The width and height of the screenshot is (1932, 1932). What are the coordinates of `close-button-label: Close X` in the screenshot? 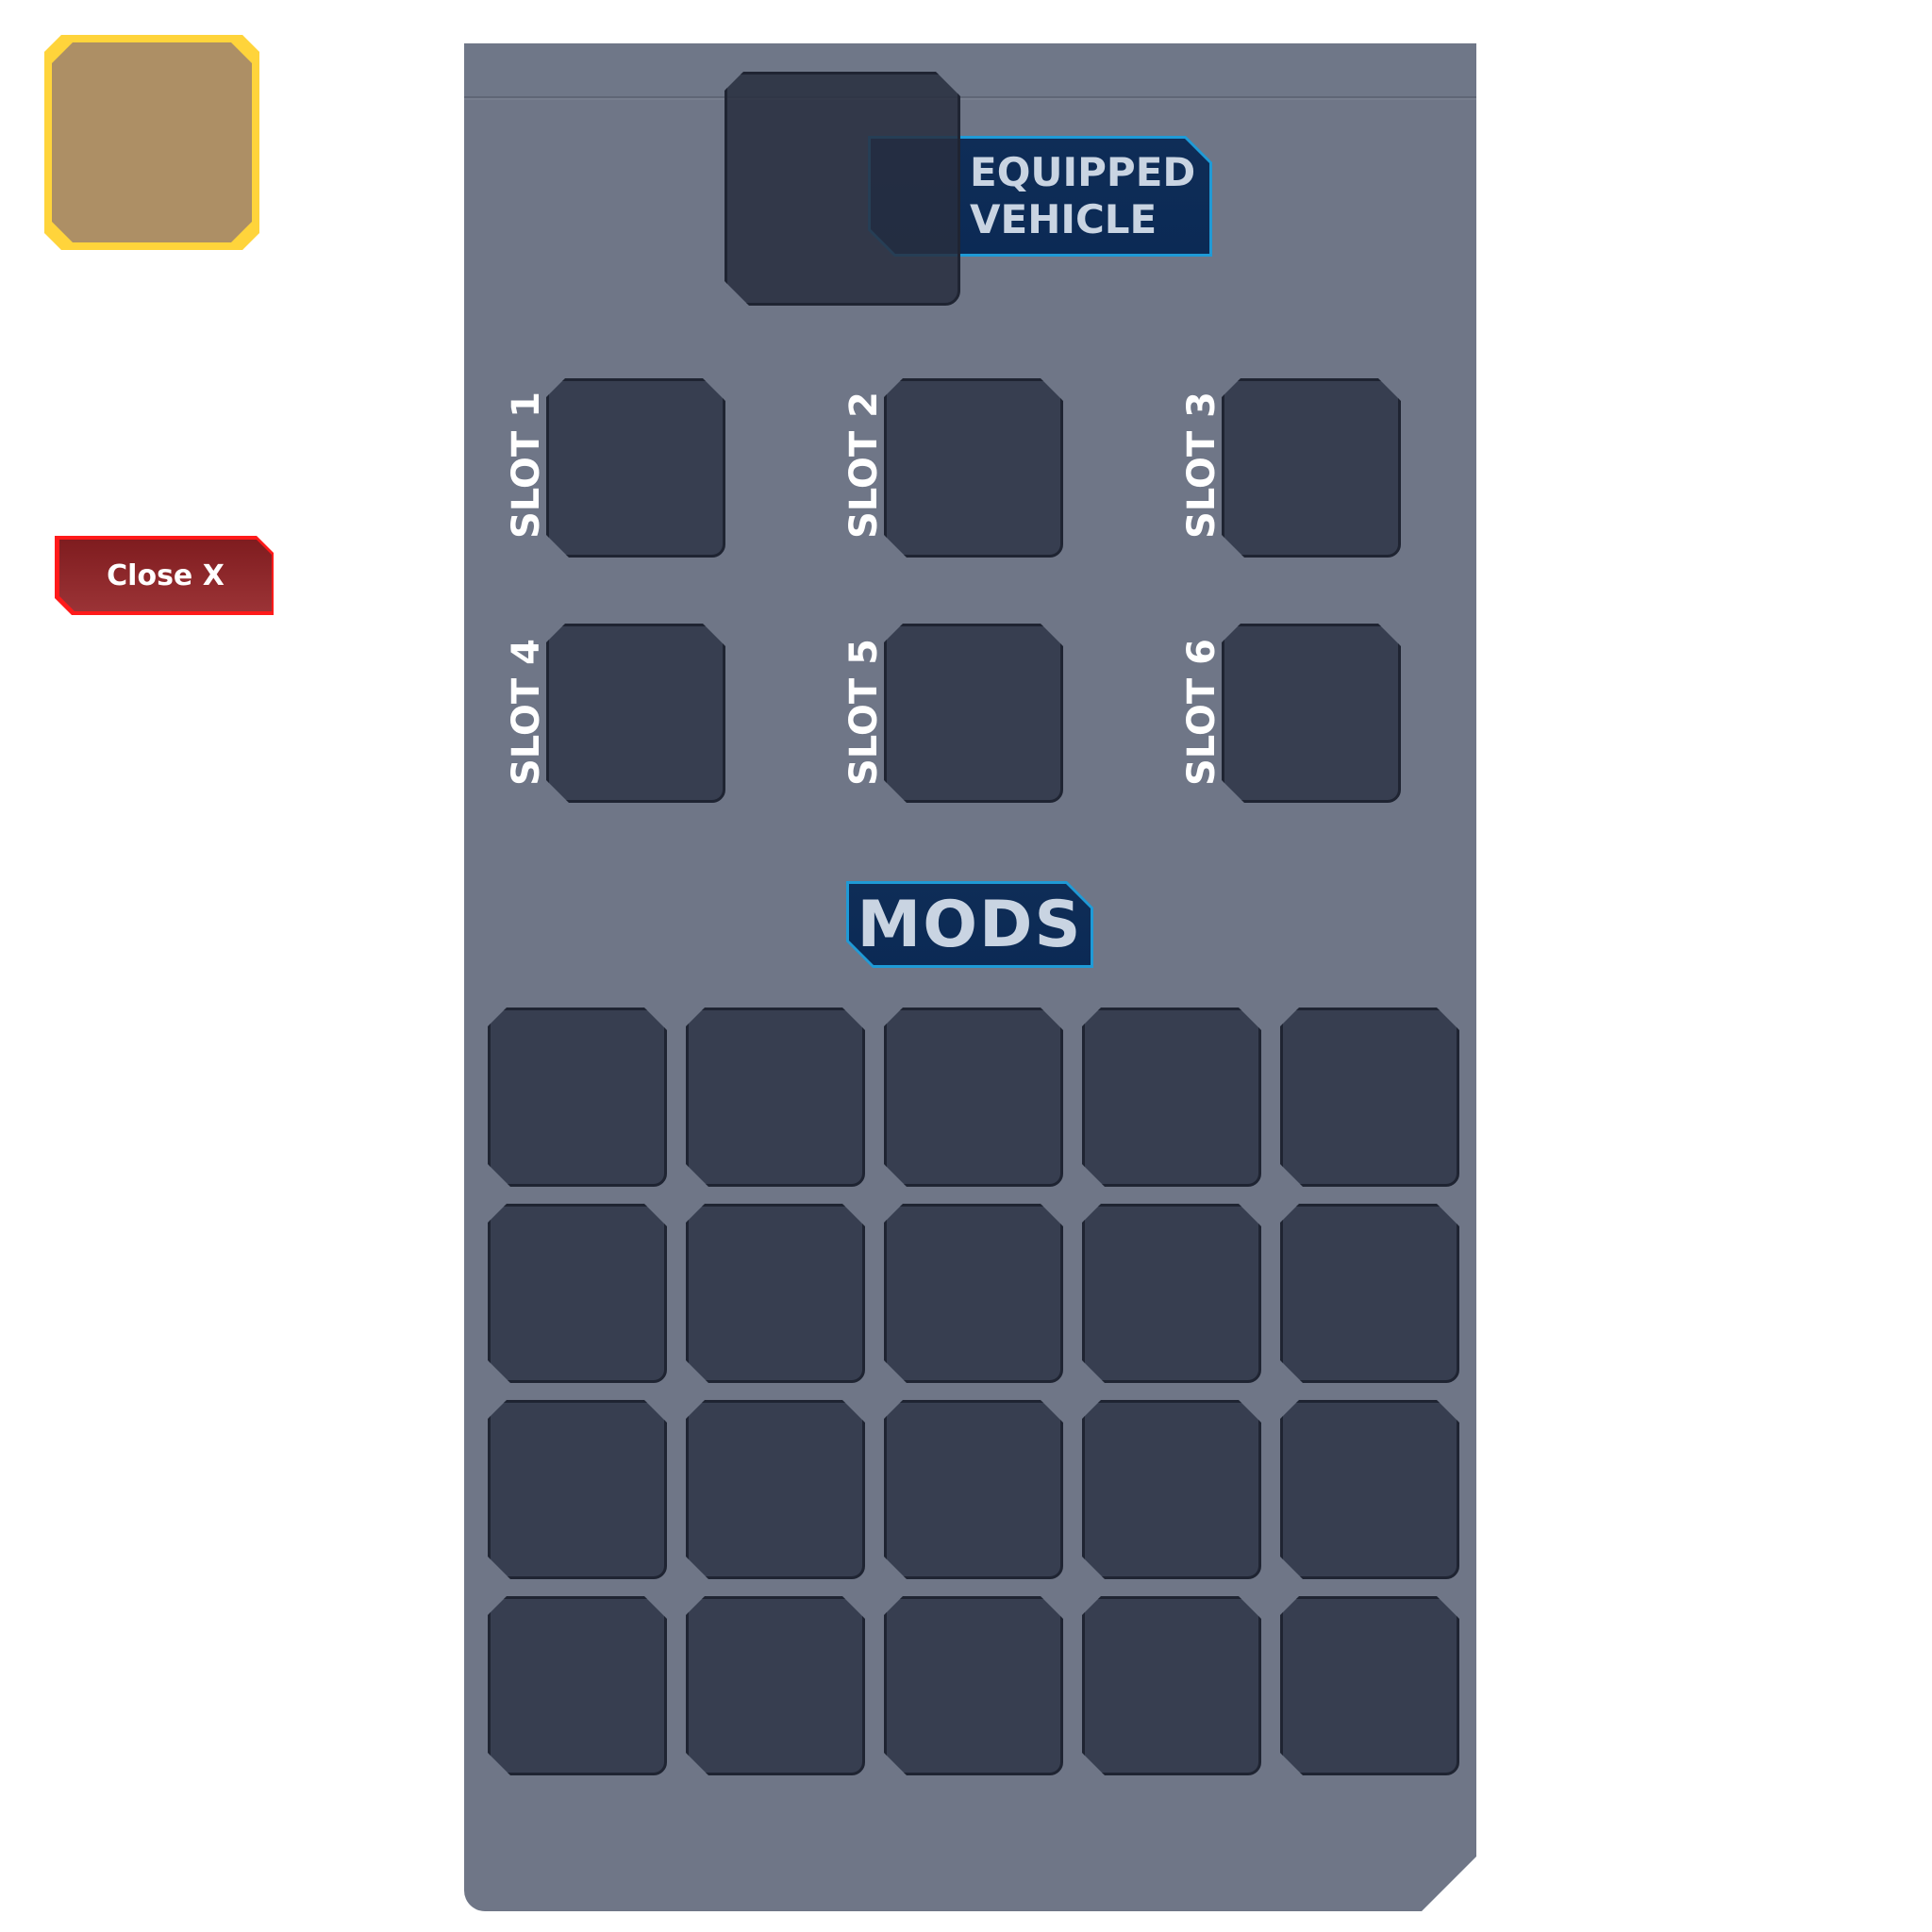 It's located at (165, 576).